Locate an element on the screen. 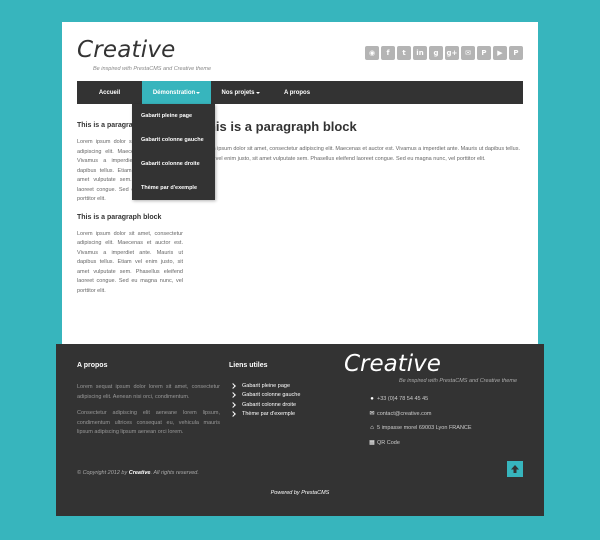  facebook-icon: f is located at coordinates (388, 53).